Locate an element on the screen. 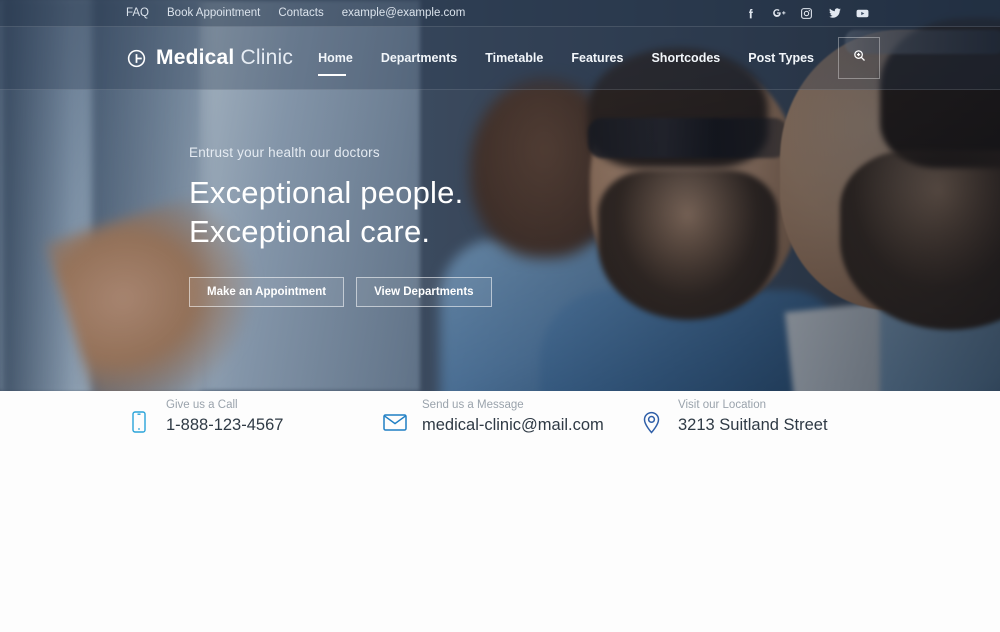 This screenshot has height=632, width=1000. nav-item-post-types: Post Types is located at coordinates (781, 58).